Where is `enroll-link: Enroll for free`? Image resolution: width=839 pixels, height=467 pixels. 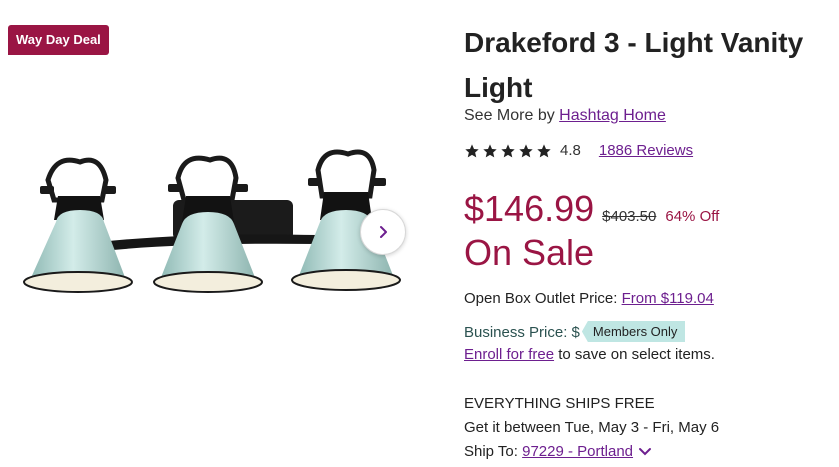 enroll-link: Enroll for free is located at coordinates (509, 354).